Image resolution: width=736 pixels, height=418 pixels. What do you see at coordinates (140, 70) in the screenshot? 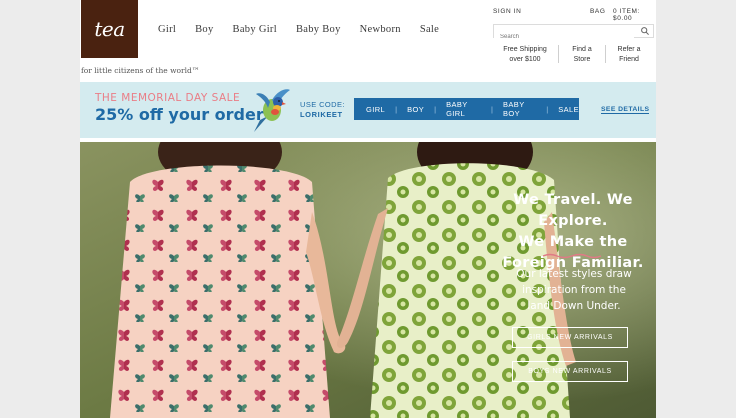
I see `tagline: for little citizens of the world™` at bounding box center [140, 70].